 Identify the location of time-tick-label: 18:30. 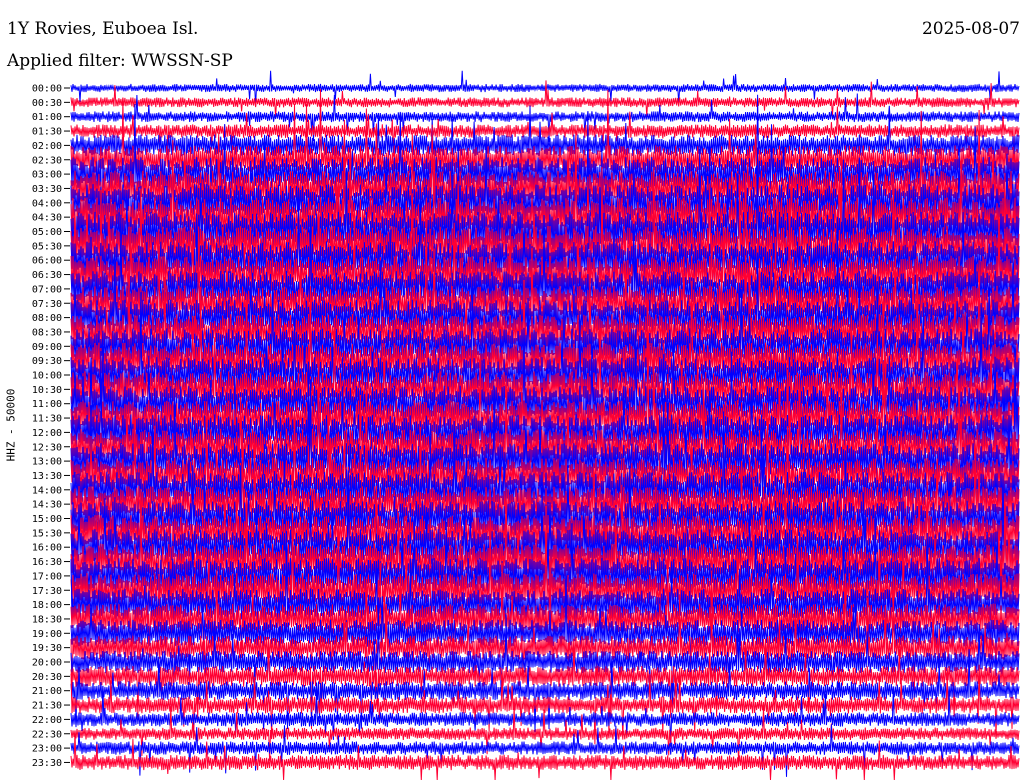
(47, 619).